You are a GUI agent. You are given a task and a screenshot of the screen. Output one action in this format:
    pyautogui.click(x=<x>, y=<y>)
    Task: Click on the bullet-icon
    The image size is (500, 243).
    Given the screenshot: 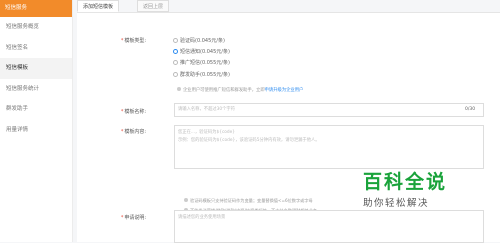 What is the action you would take?
    pyautogui.click(x=186, y=200)
    